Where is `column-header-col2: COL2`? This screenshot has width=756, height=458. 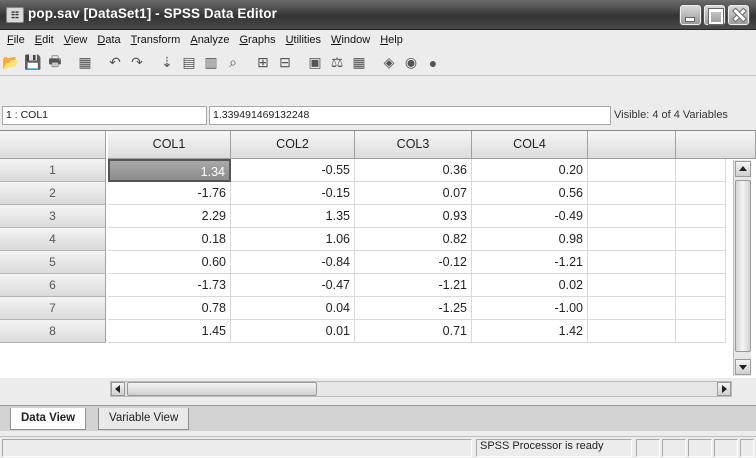
column-header-col2: COL2 is located at coordinates (293, 145).